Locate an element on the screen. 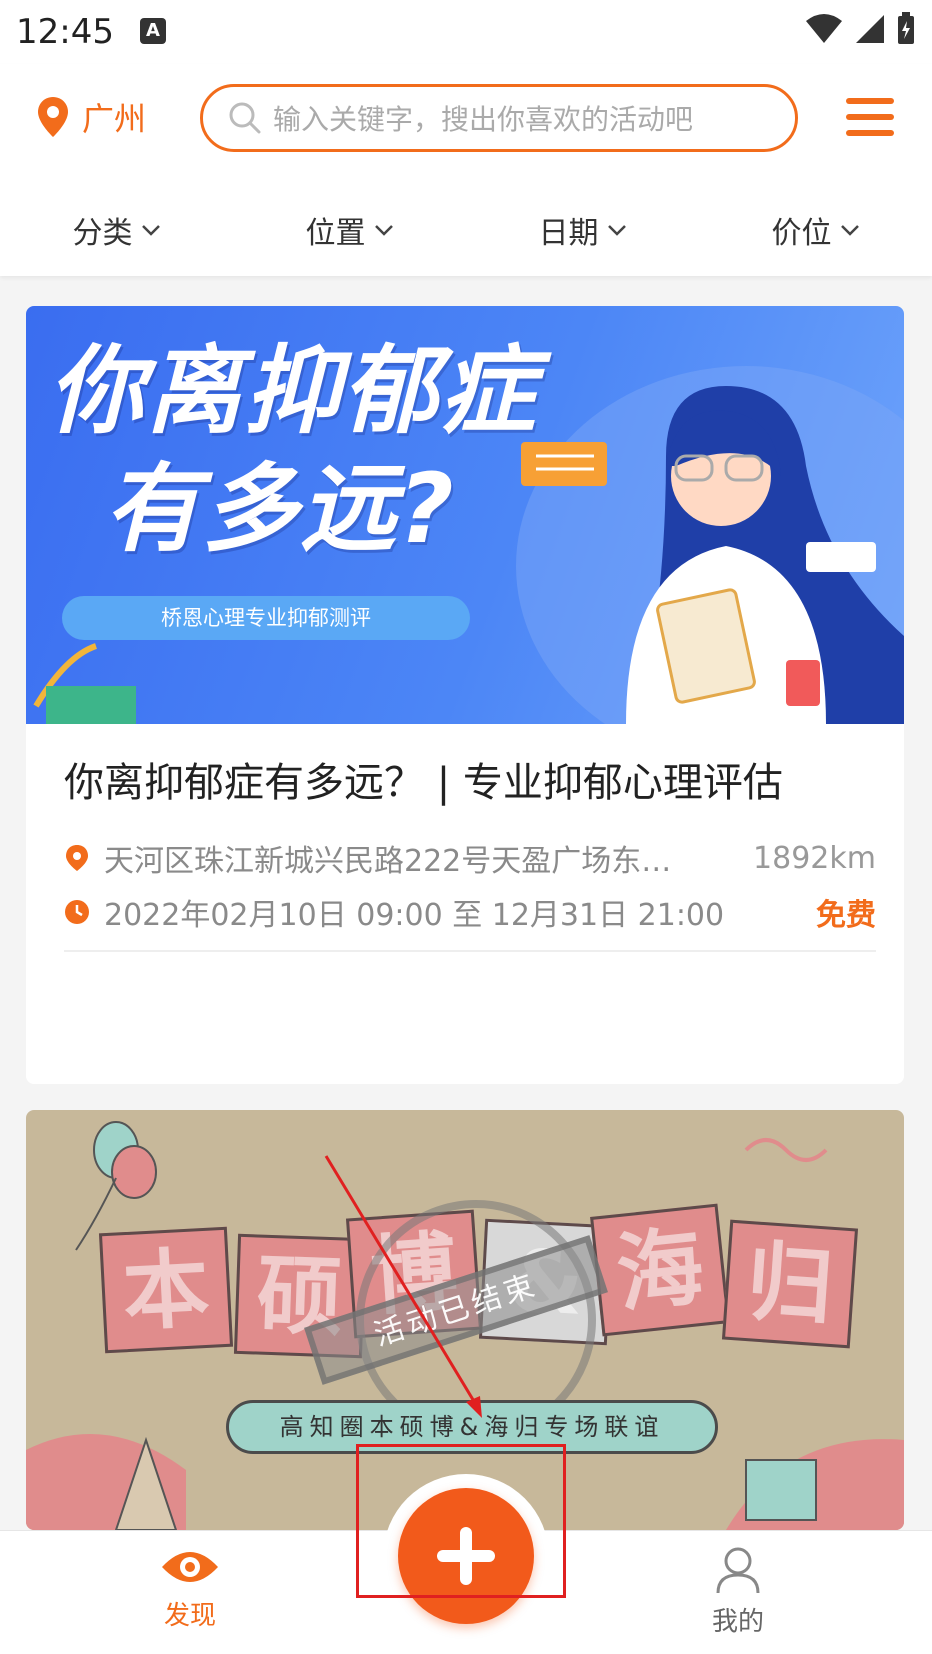 This screenshot has width=932, height=1654. battery-icon is located at coordinates (906, 28).